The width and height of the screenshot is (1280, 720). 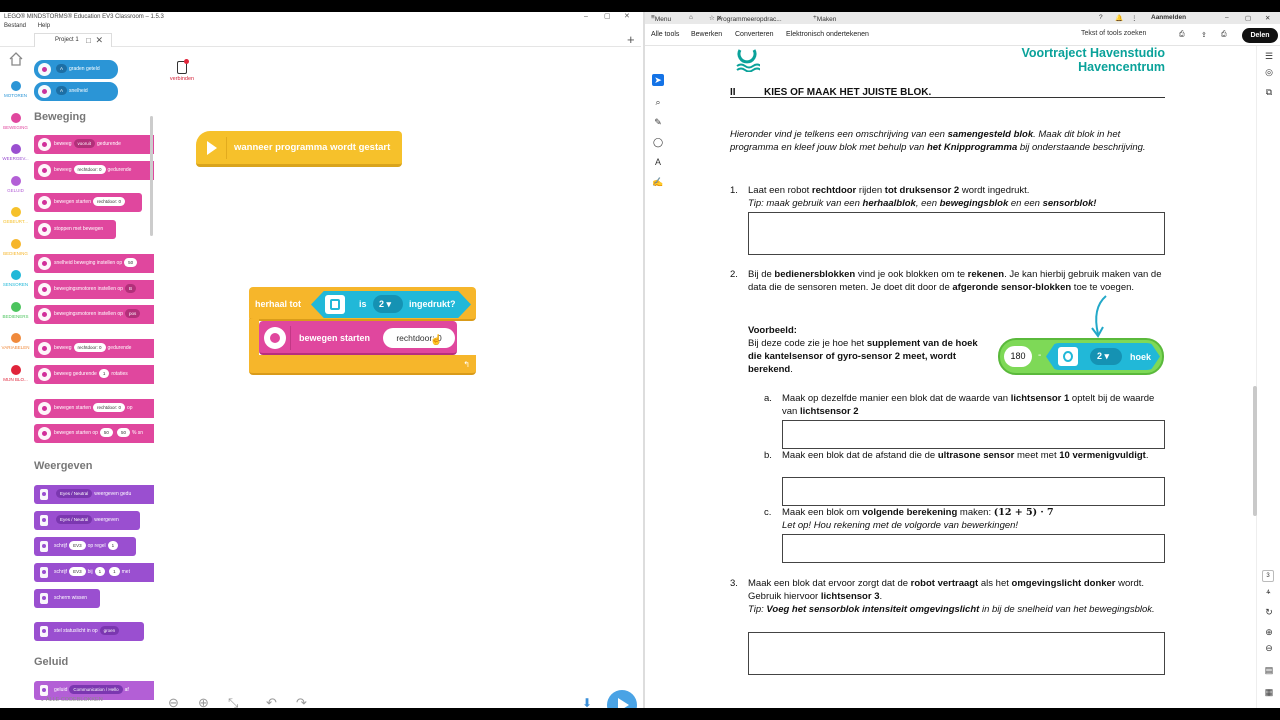 I want to click on menu-file: Bestand, so click(x=15, y=26).